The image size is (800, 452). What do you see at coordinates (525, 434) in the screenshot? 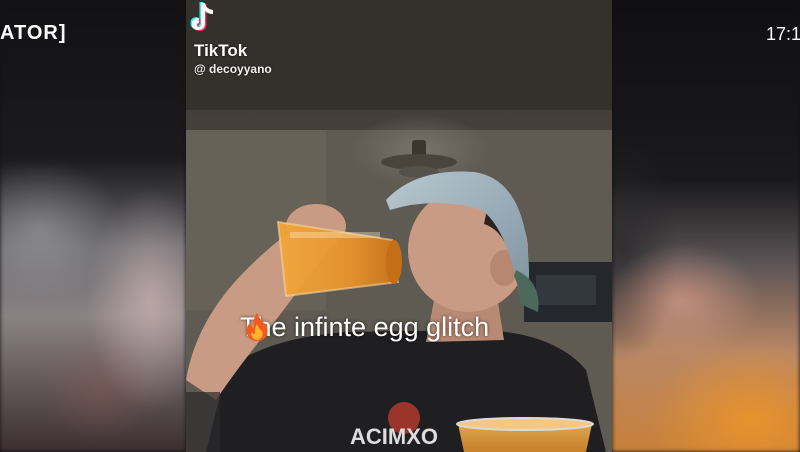
I see `second-cup` at bounding box center [525, 434].